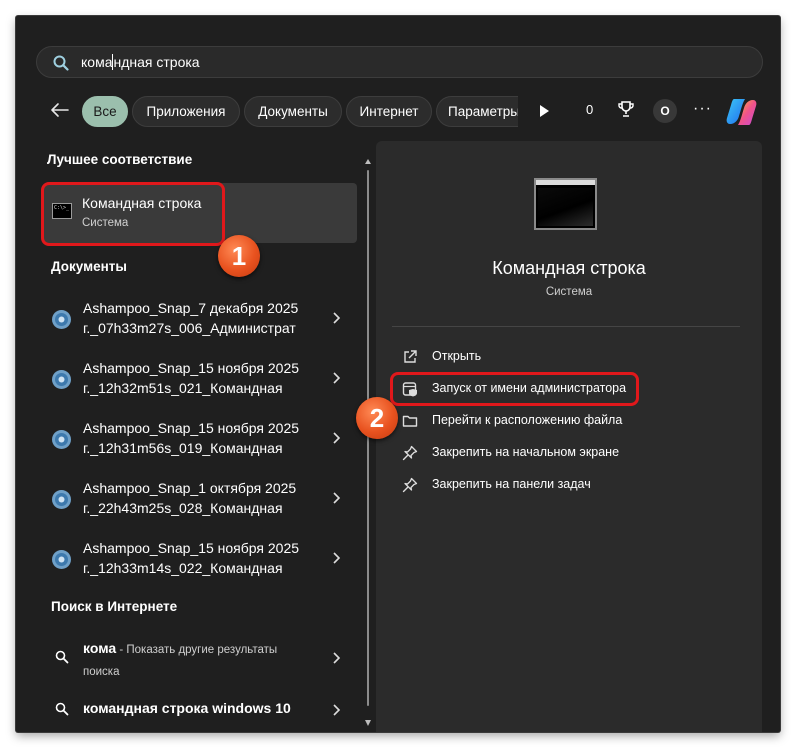 This screenshot has height=749, width=796. I want to click on web-result-item: командная строка windows 10, so click(200, 709).